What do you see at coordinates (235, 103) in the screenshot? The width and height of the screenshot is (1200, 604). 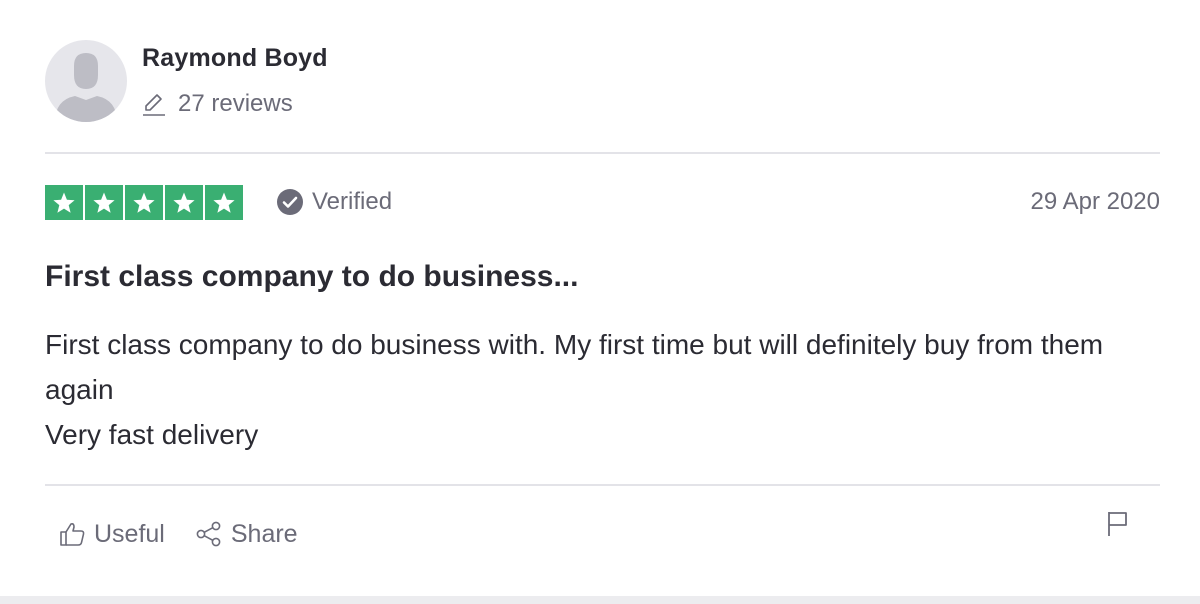 I see `reviews-count: 27 reviews` at bounding box center [235, 103].